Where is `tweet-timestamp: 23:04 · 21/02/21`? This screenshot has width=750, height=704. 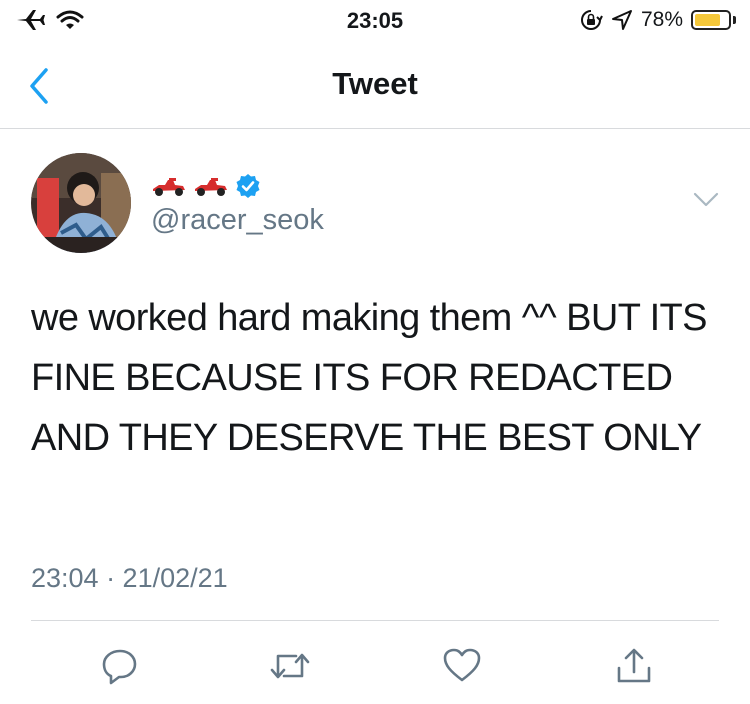
tweet-timestamp: 23:04 · 21/02/21 is located at coordinates (129, 578).